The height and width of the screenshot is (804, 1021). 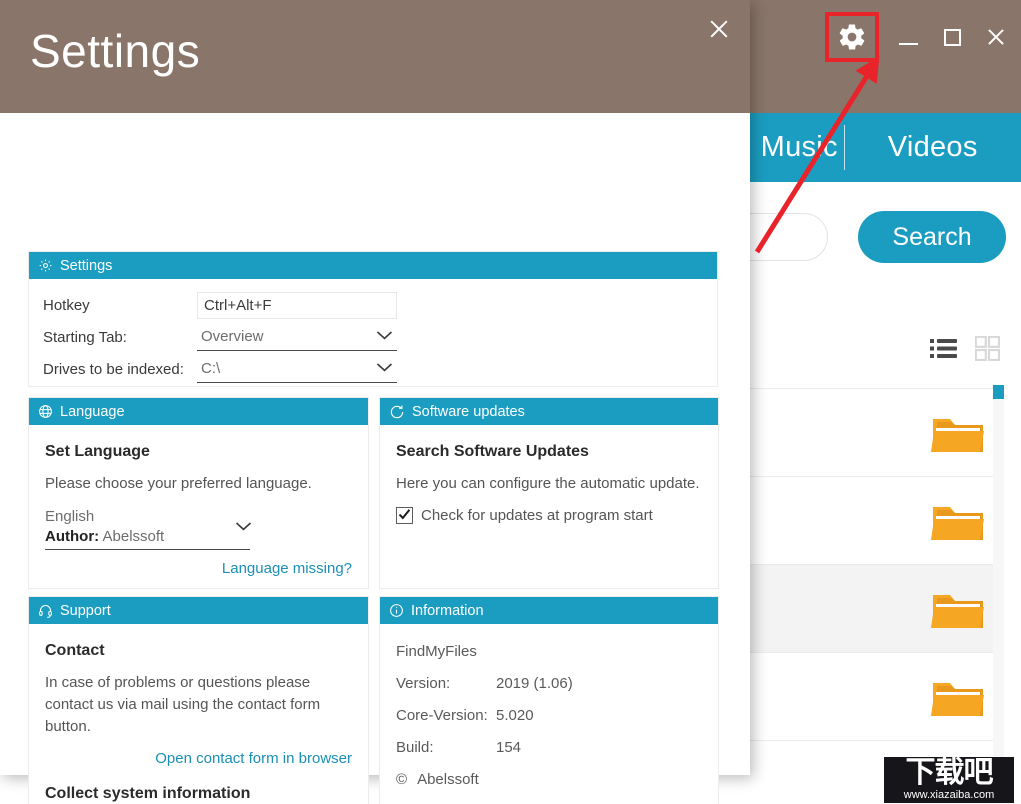 I want to click on panel-settings-body: Hotkey Starting Tab: Overview Dr, so click(x=373, y=332).